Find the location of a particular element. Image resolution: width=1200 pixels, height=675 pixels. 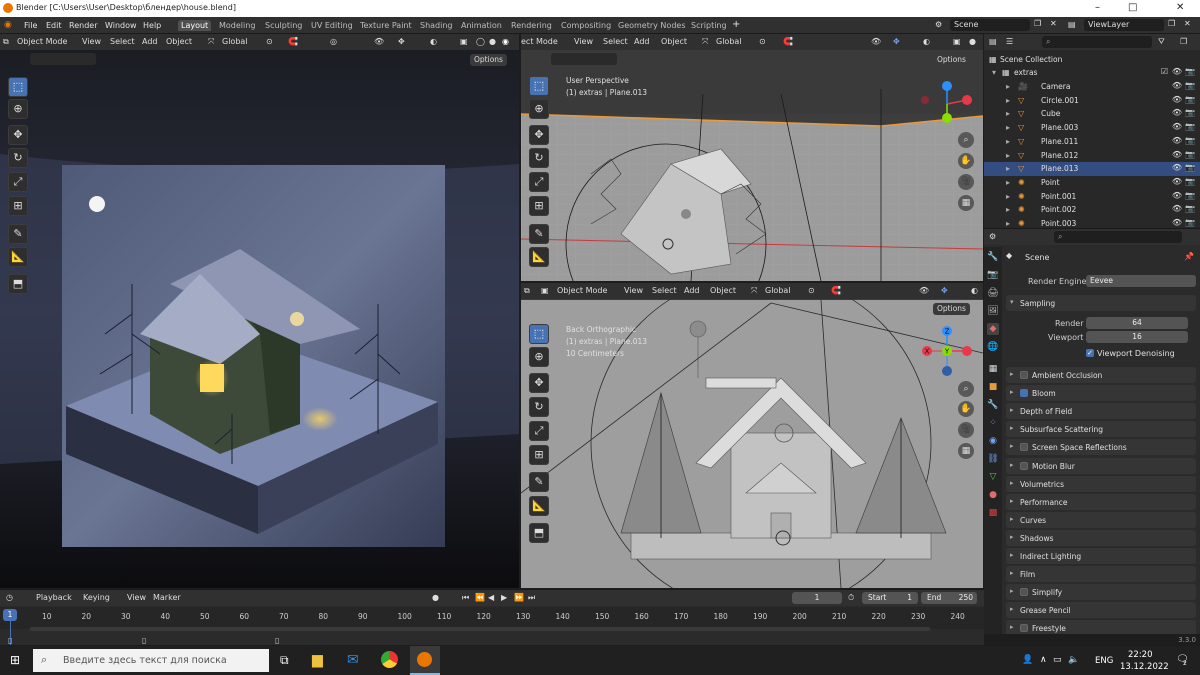

outliner-item: ▸ ▽ Circle.001 👁 📷 is located at coordinates (1092, 101).